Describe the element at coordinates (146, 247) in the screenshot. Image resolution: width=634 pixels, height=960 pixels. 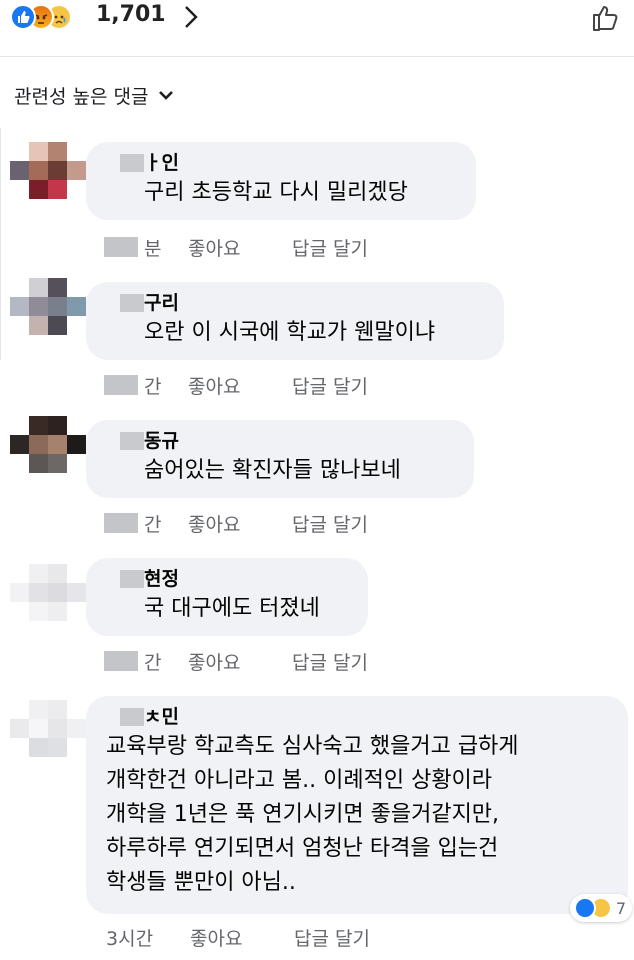
I see `comment-timestamp: 분` at that location.